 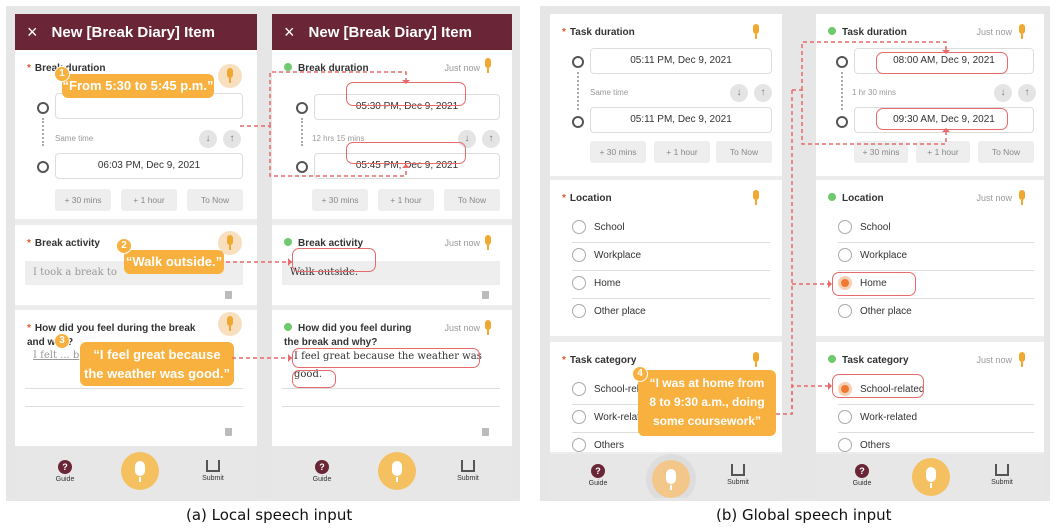 What do you see at coordinates (681, 120) in the screenshot?
I see `end-time-box: 05:11 PM, Dec 9, 2021` at bounding box center [681, 120].